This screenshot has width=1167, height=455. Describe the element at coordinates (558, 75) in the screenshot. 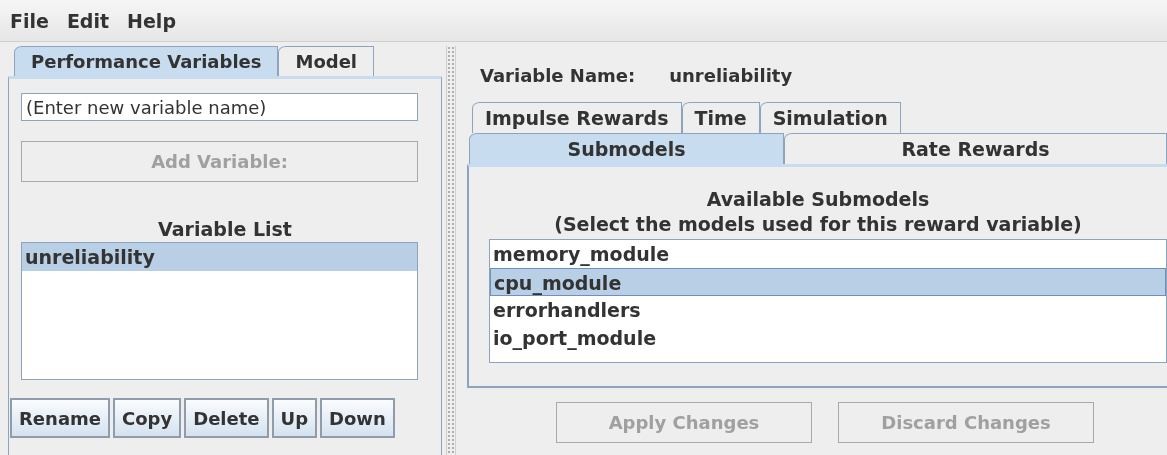

I see `field-label: Variable Name:` at that location.